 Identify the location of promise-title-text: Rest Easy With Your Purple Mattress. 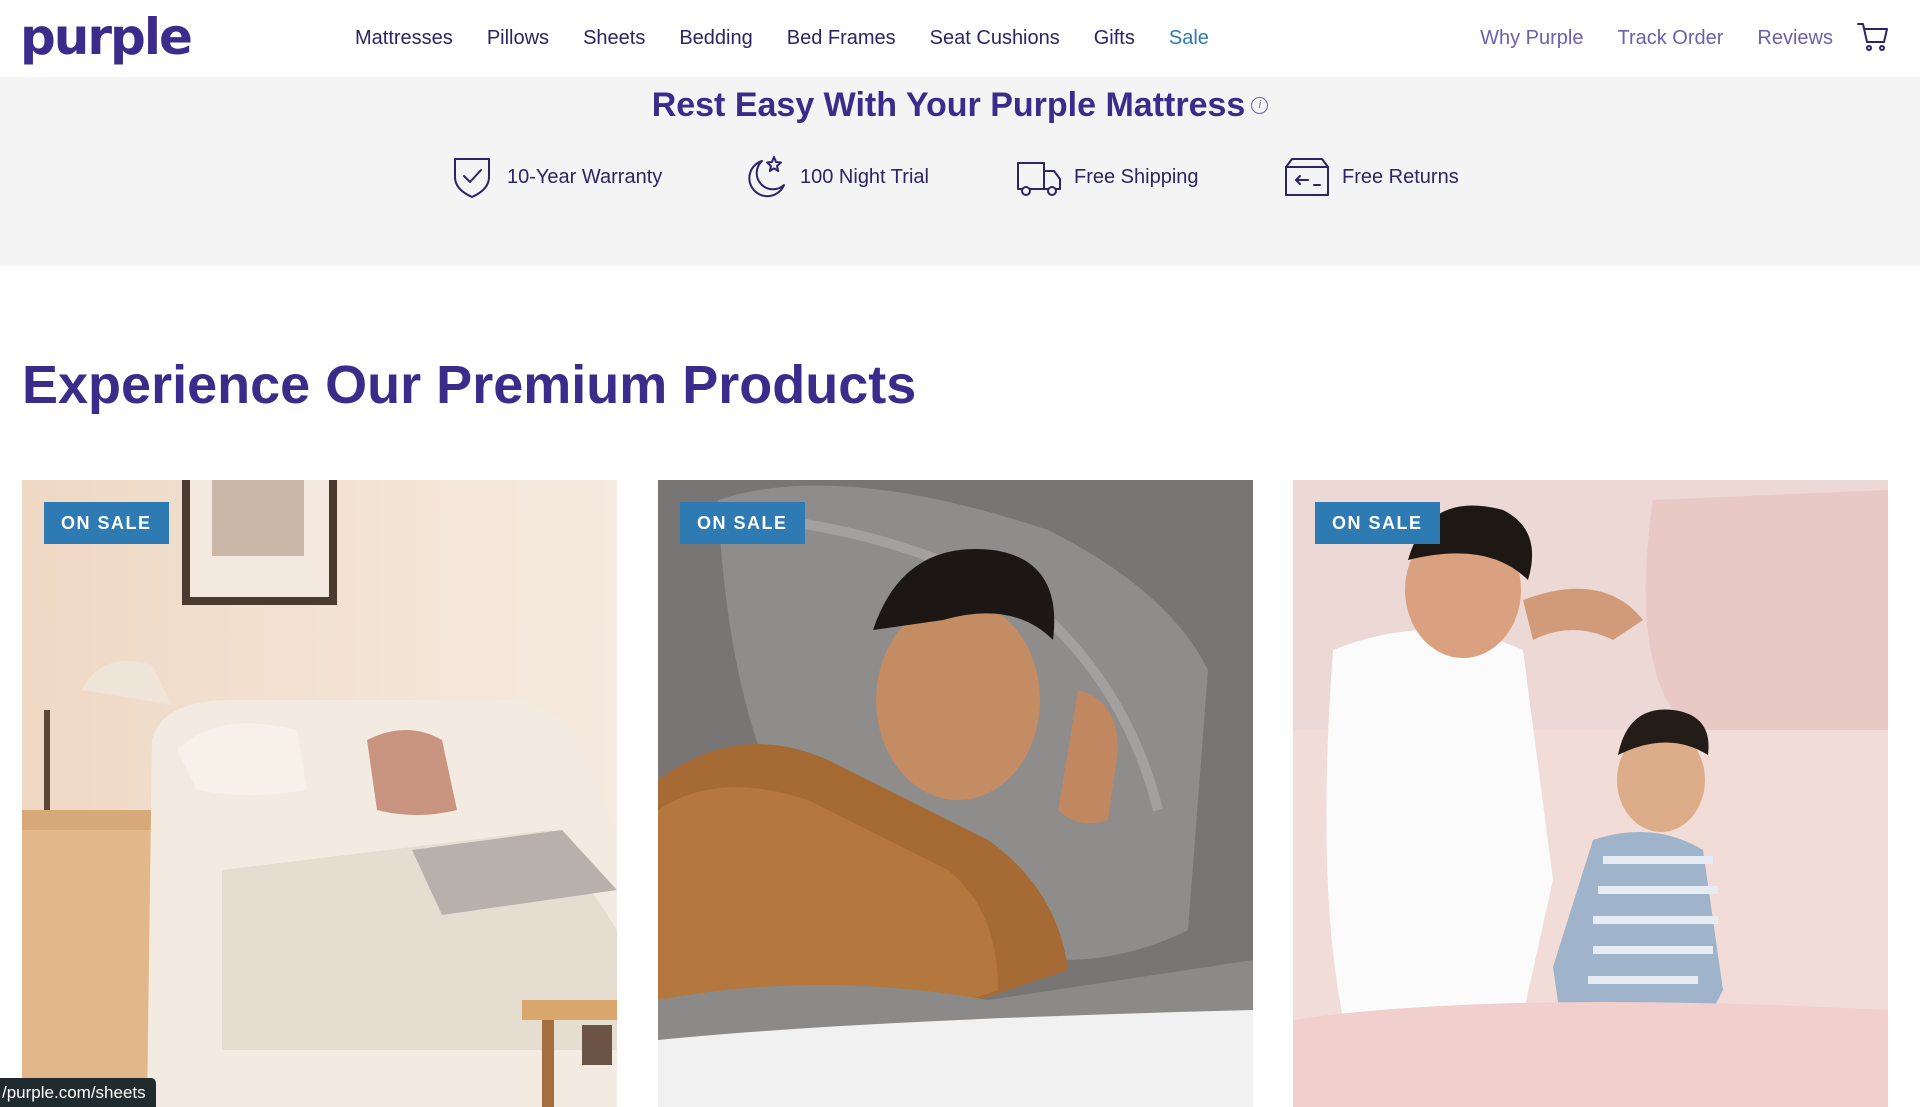
(948, 105).